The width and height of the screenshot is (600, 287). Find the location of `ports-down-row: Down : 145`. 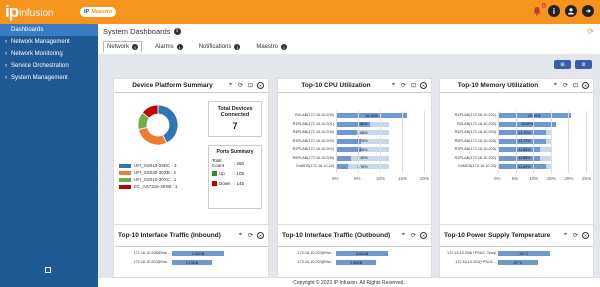

ports-down-row: Down : 145 is located at coordinates (235, 183).